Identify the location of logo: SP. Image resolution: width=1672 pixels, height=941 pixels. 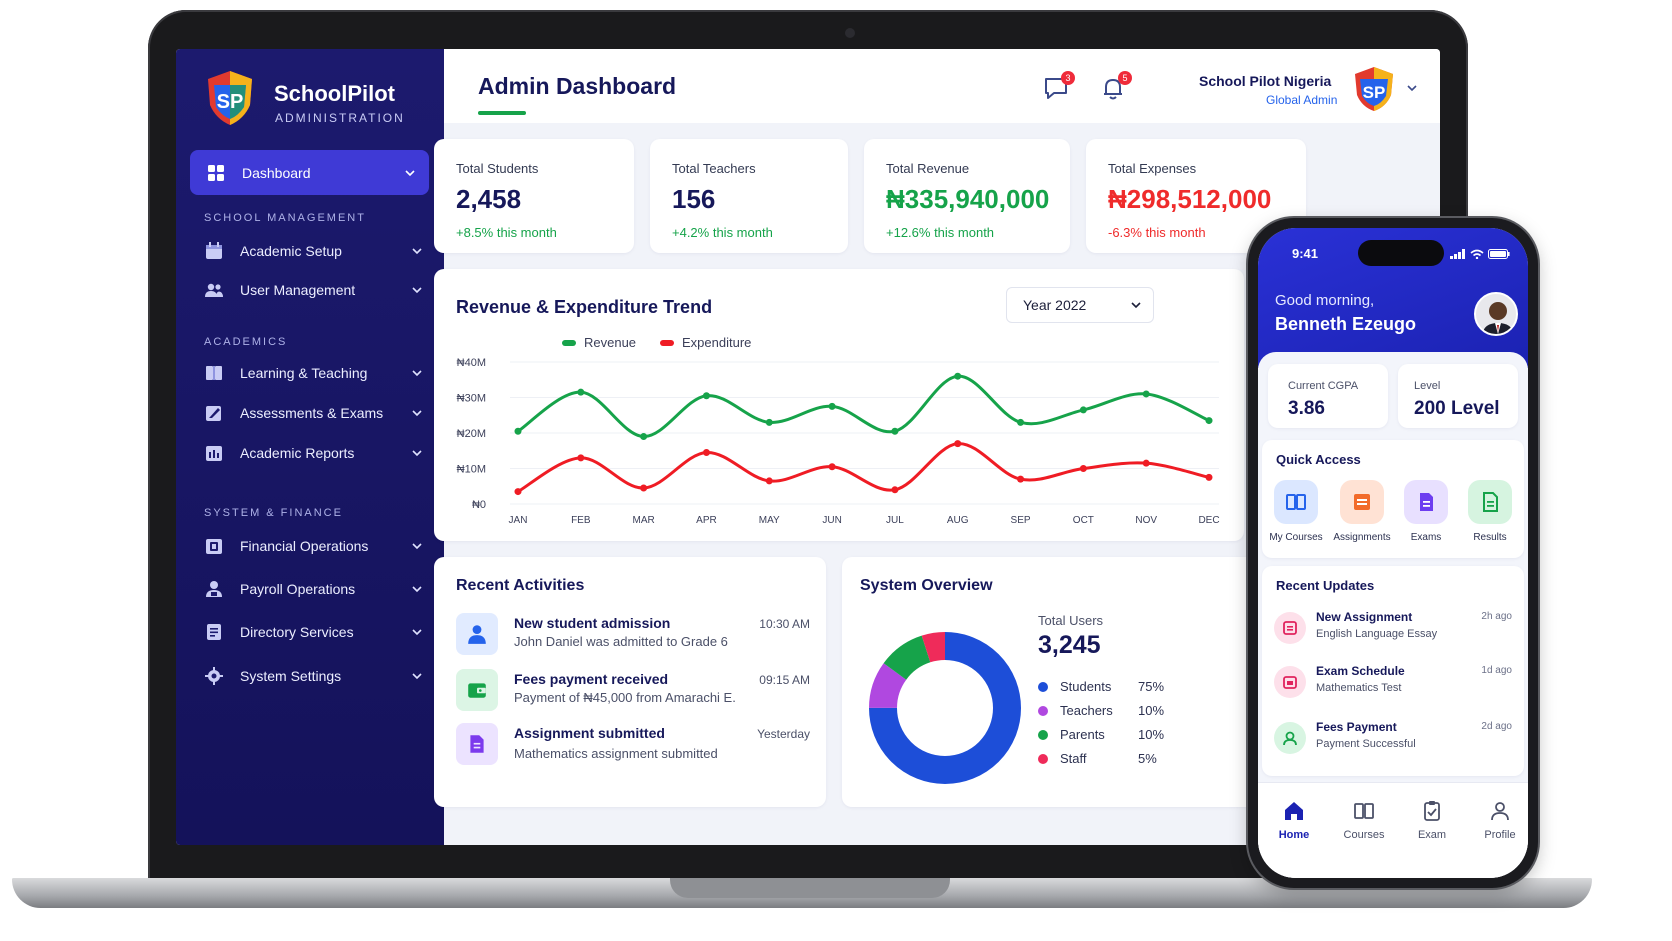
(230, 98).